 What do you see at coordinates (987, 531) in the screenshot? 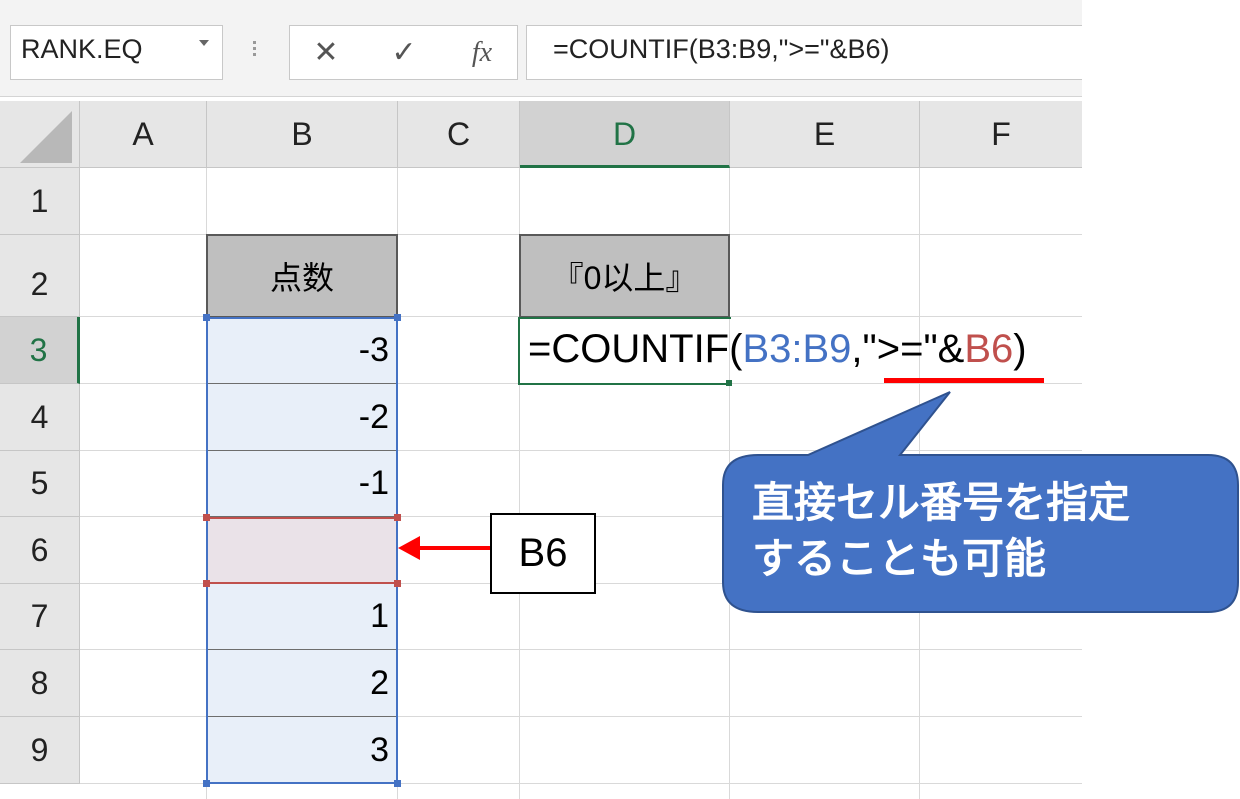
I see `callout-text: 直接セル番号を指定 することも可能` at bounding box center [987, 531].